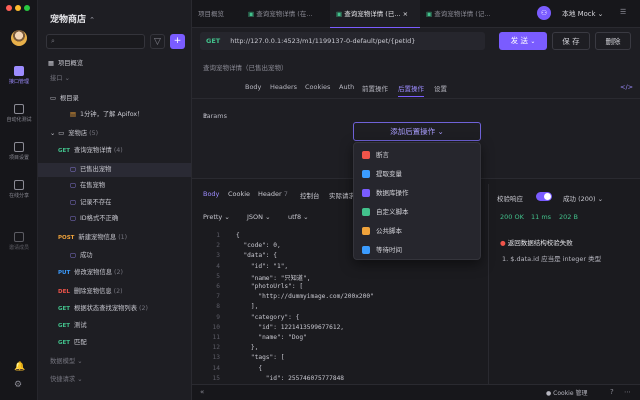 Image resolution: width=640 pixels, height=400 pixels. I want to click on tree-case-item: ▢ ID格式不正确, so click(114, 219).